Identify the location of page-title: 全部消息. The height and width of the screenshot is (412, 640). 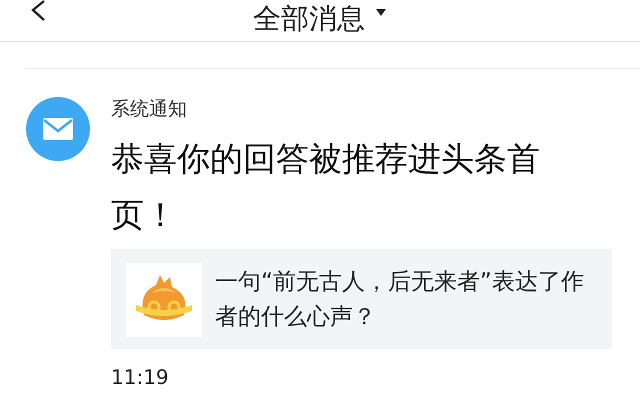
(309, 18).